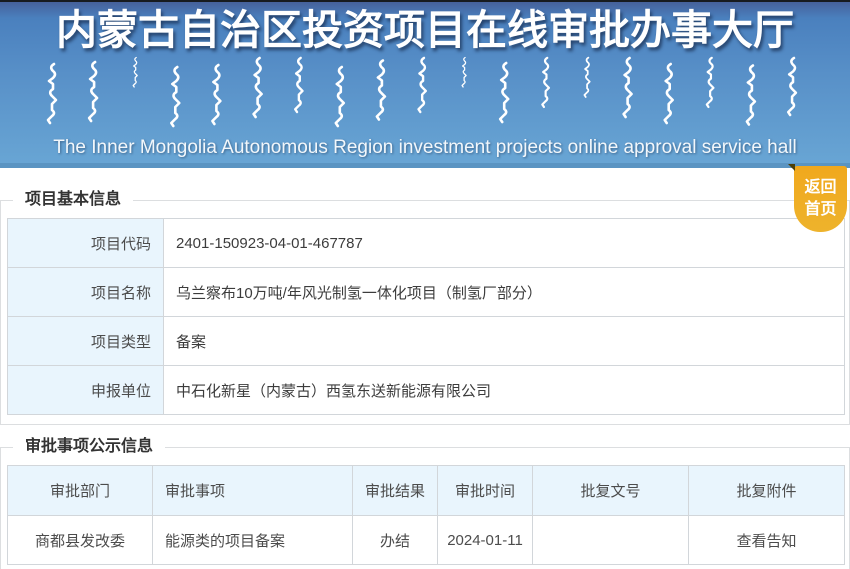 The width and height of the screenshot is (850, 569). I want to click on cell-result: 办结, so click(395, 540).